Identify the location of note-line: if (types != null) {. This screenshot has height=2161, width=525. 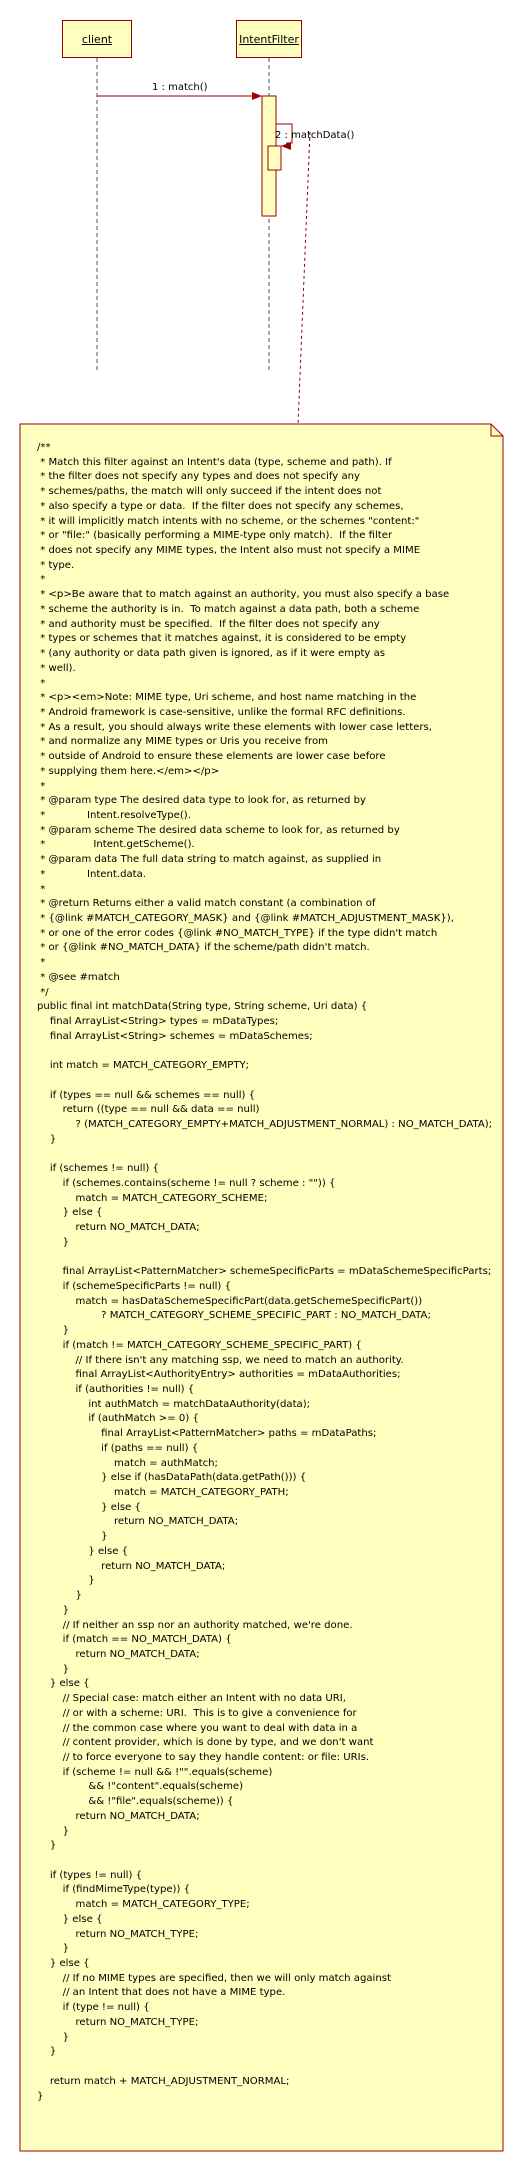
(90, 1875).